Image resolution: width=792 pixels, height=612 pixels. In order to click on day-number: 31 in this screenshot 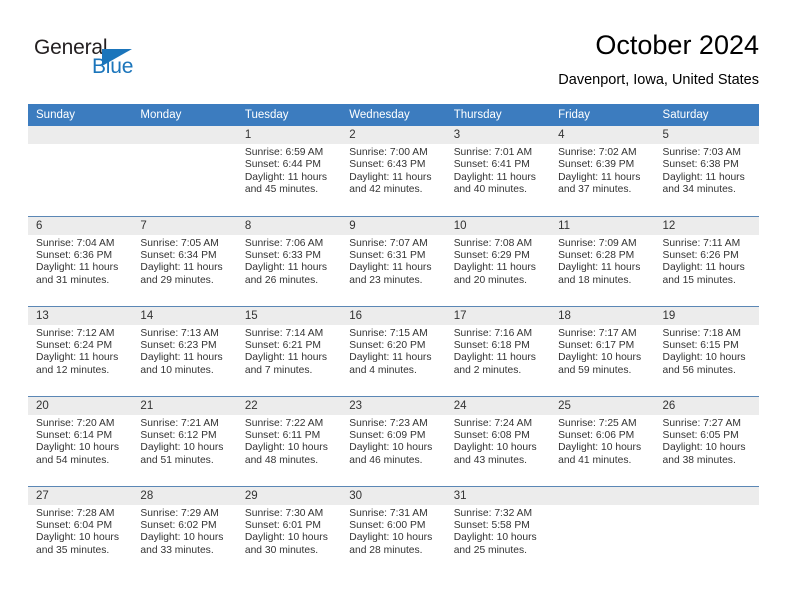, I will do `click(498, 495)`.